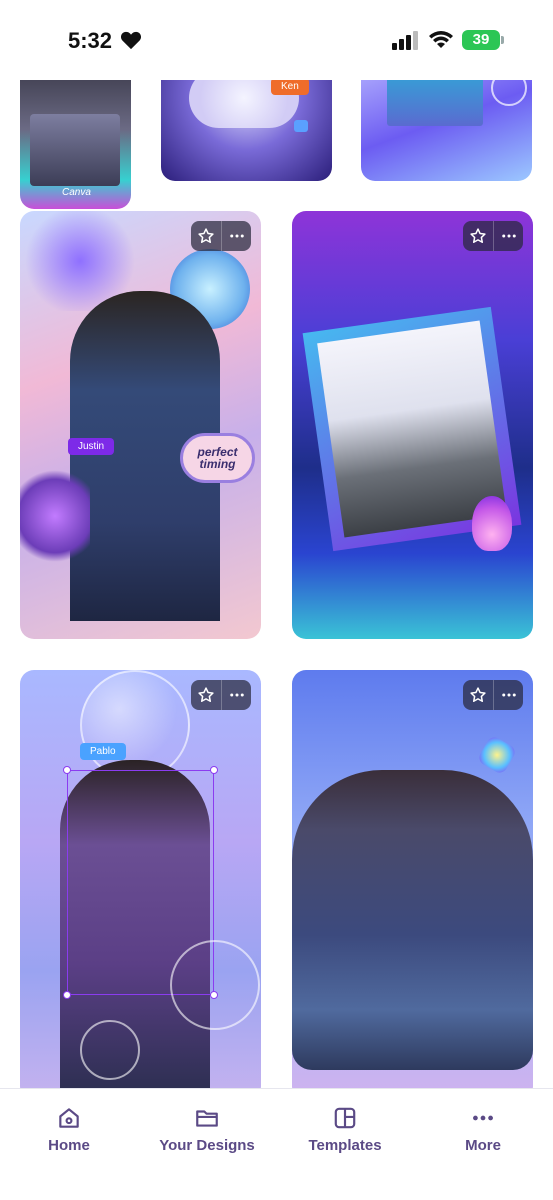  What do you see at coordinates (290, 86) in the screenshot?
I see `name-tag: Ken` at bounding box center [290, 86].